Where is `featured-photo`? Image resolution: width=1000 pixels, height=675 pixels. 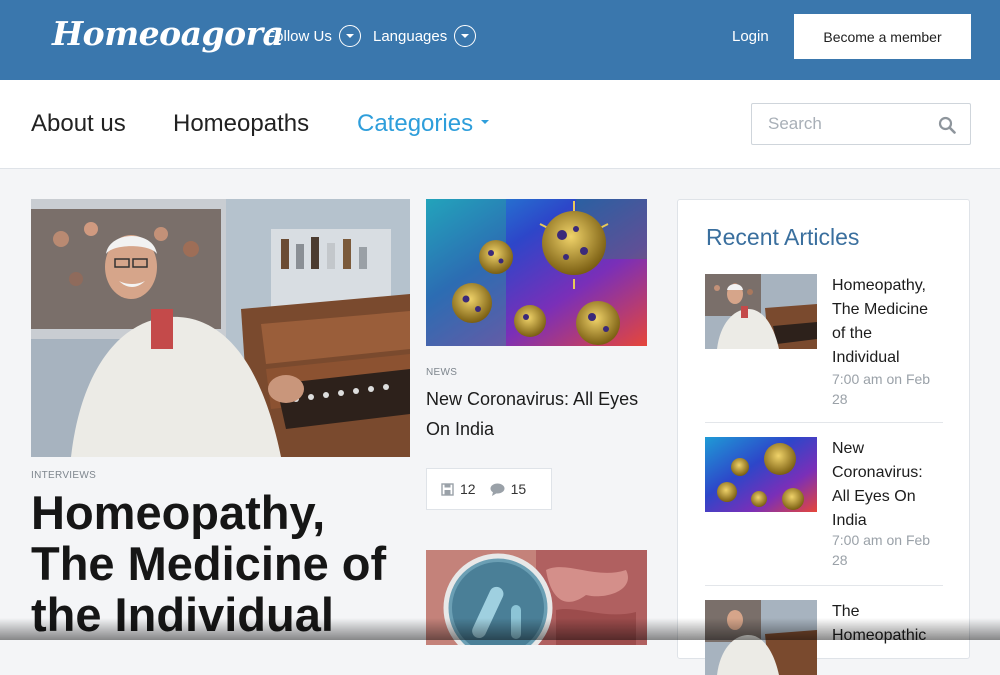
featured-photo is located at coordinates (220, 328).